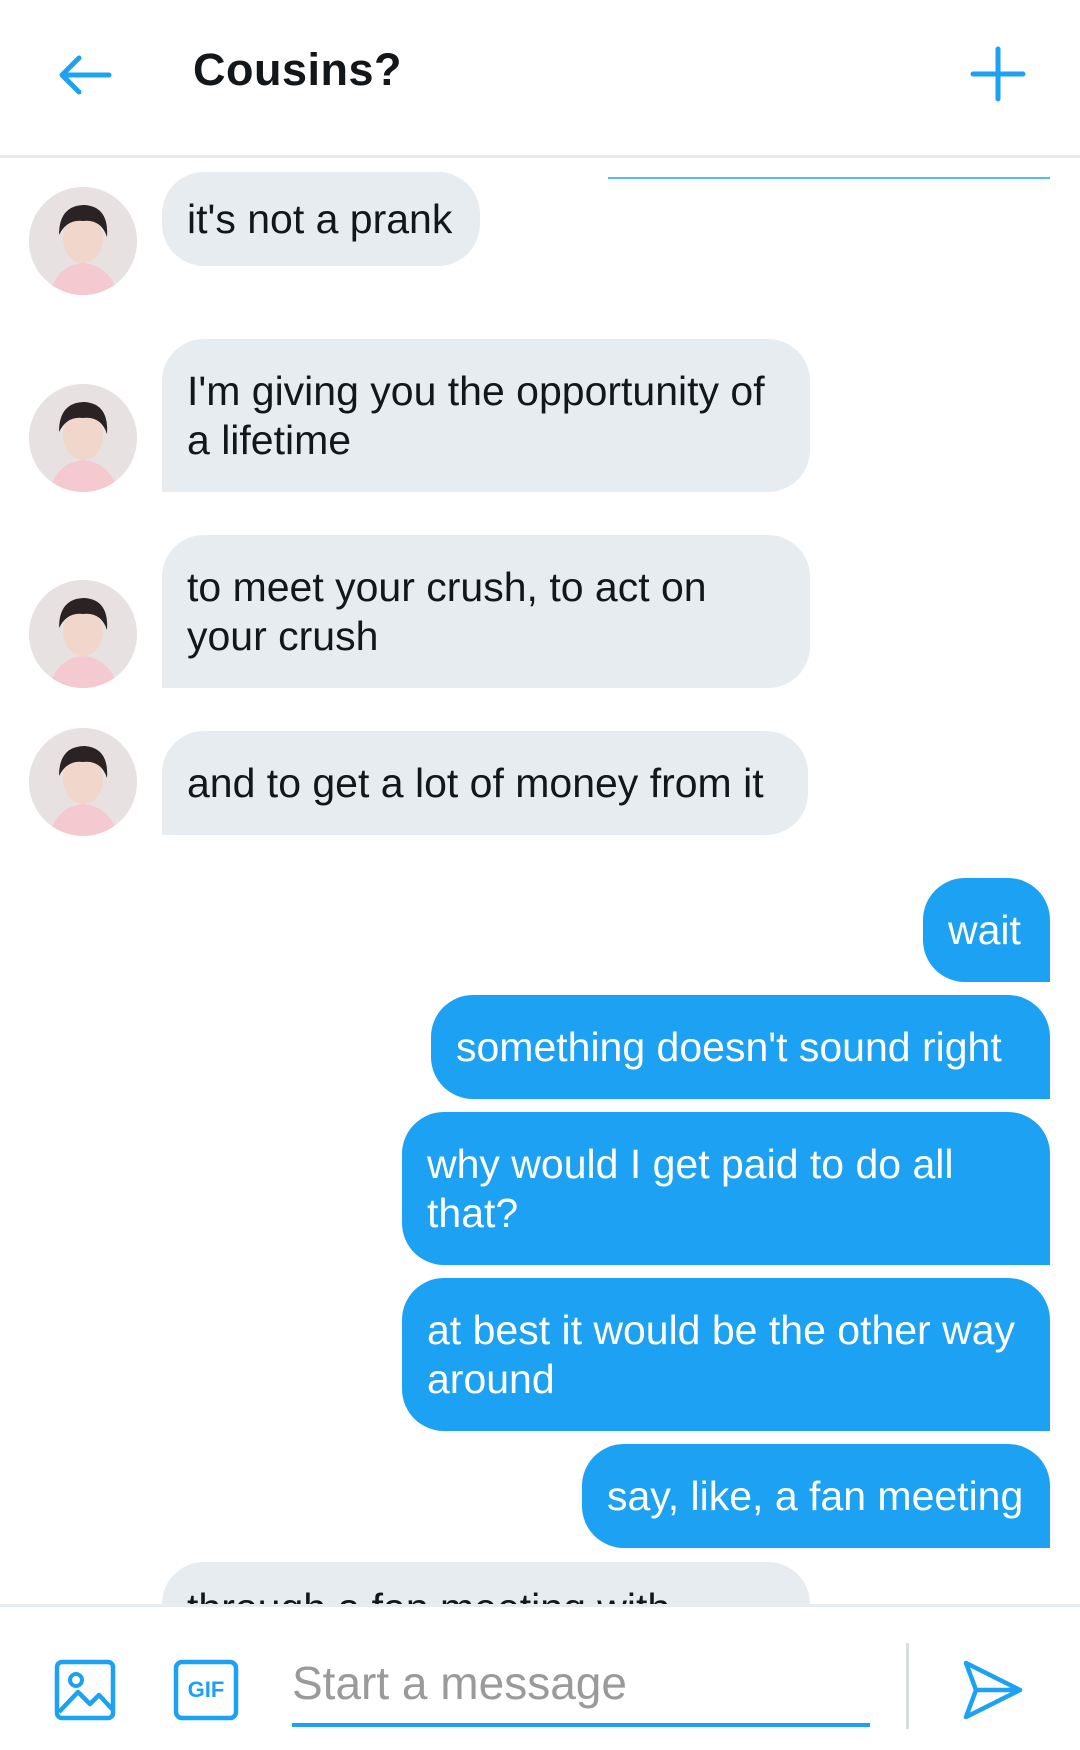 This screenshot has height=1750, width=1080. I want to click on send-icon, so click(993, 1690).